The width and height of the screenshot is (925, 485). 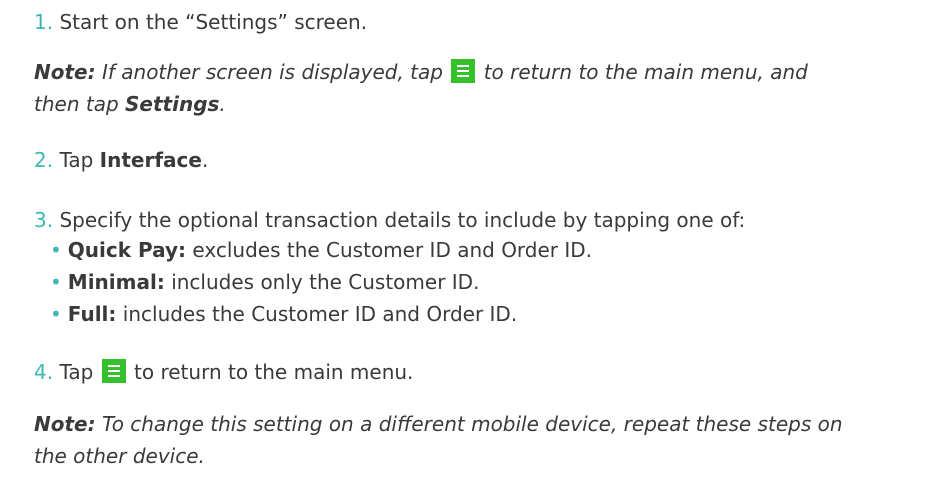 What do you see at coordinates (272, 72) in the screenshot?
I see `note-text: If another screen is displayed, tap` at bounding box center [272, 72].